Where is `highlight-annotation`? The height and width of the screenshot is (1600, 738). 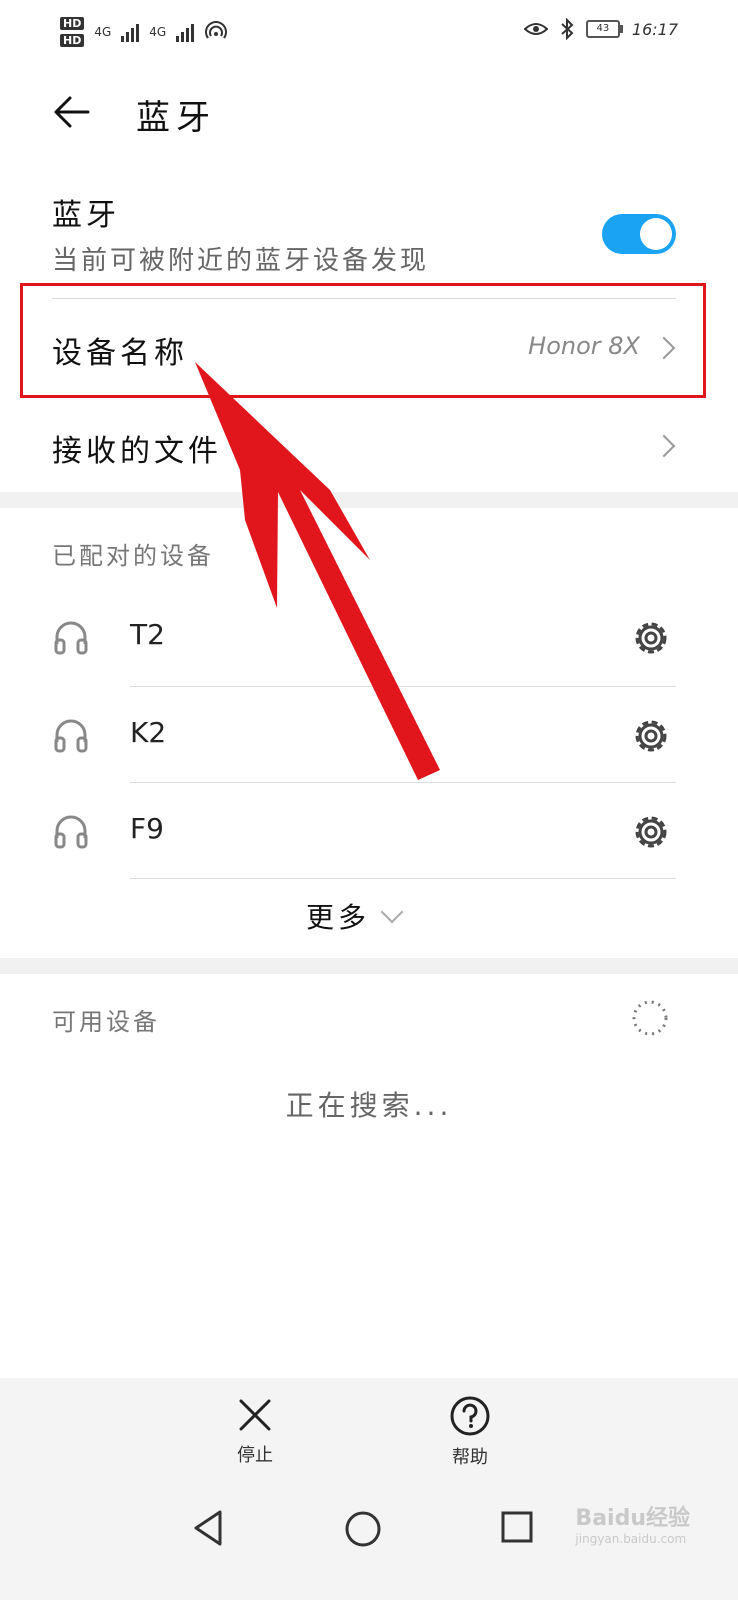
highlight-annotation is located at coordinates (363, 340).